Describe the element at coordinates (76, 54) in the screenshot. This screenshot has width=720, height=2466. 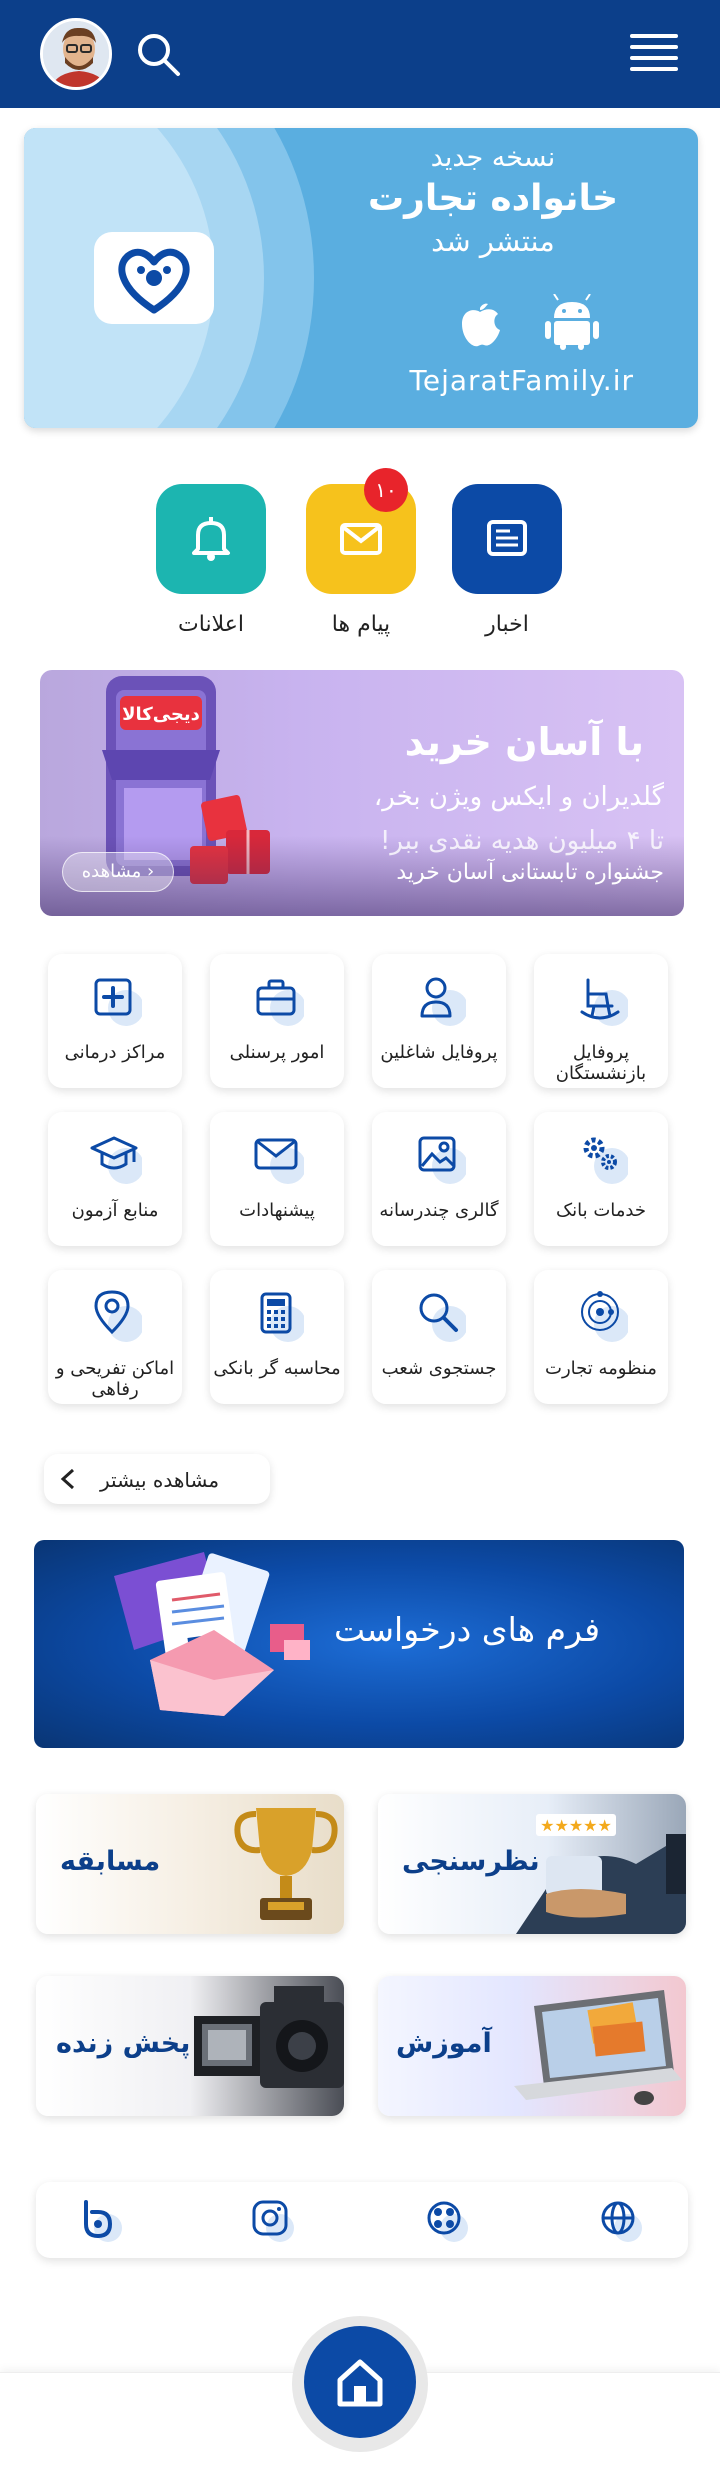
I see `avatar` at that location.